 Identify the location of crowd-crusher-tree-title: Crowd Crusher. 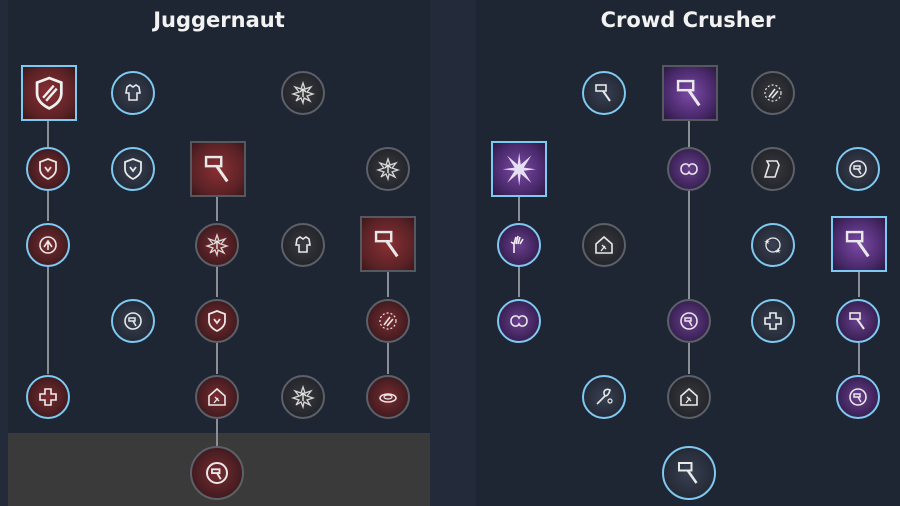
(688, 20).